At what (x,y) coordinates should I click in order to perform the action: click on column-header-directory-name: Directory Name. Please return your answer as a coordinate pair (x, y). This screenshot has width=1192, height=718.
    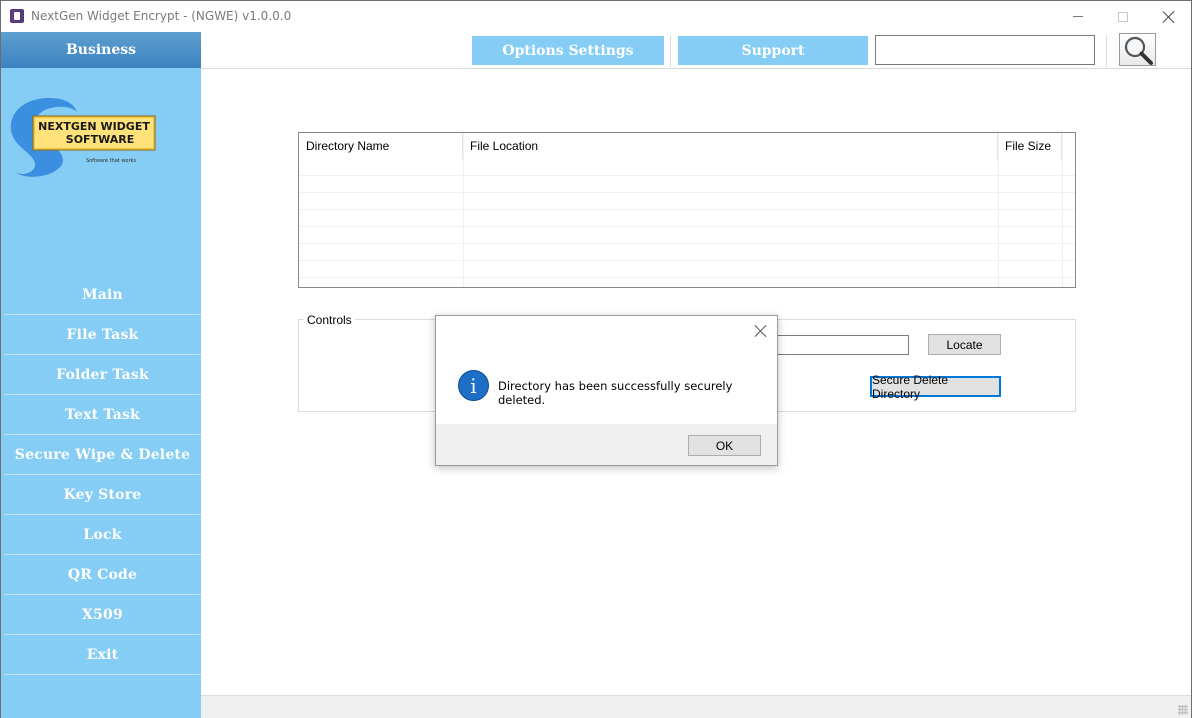
    Looking at the image, I should click on (381, 146).